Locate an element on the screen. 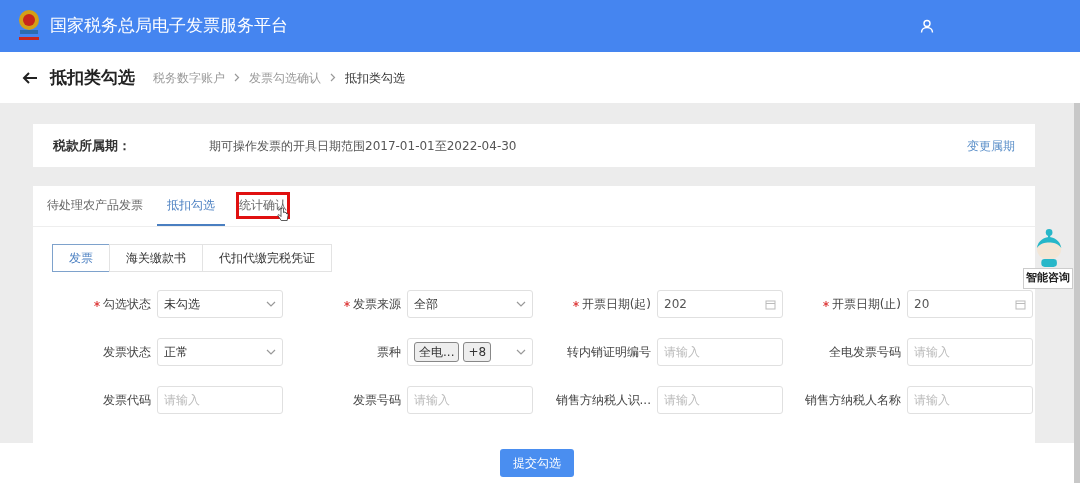  field-label: 发票状态 is located at coordinates (127, 352).